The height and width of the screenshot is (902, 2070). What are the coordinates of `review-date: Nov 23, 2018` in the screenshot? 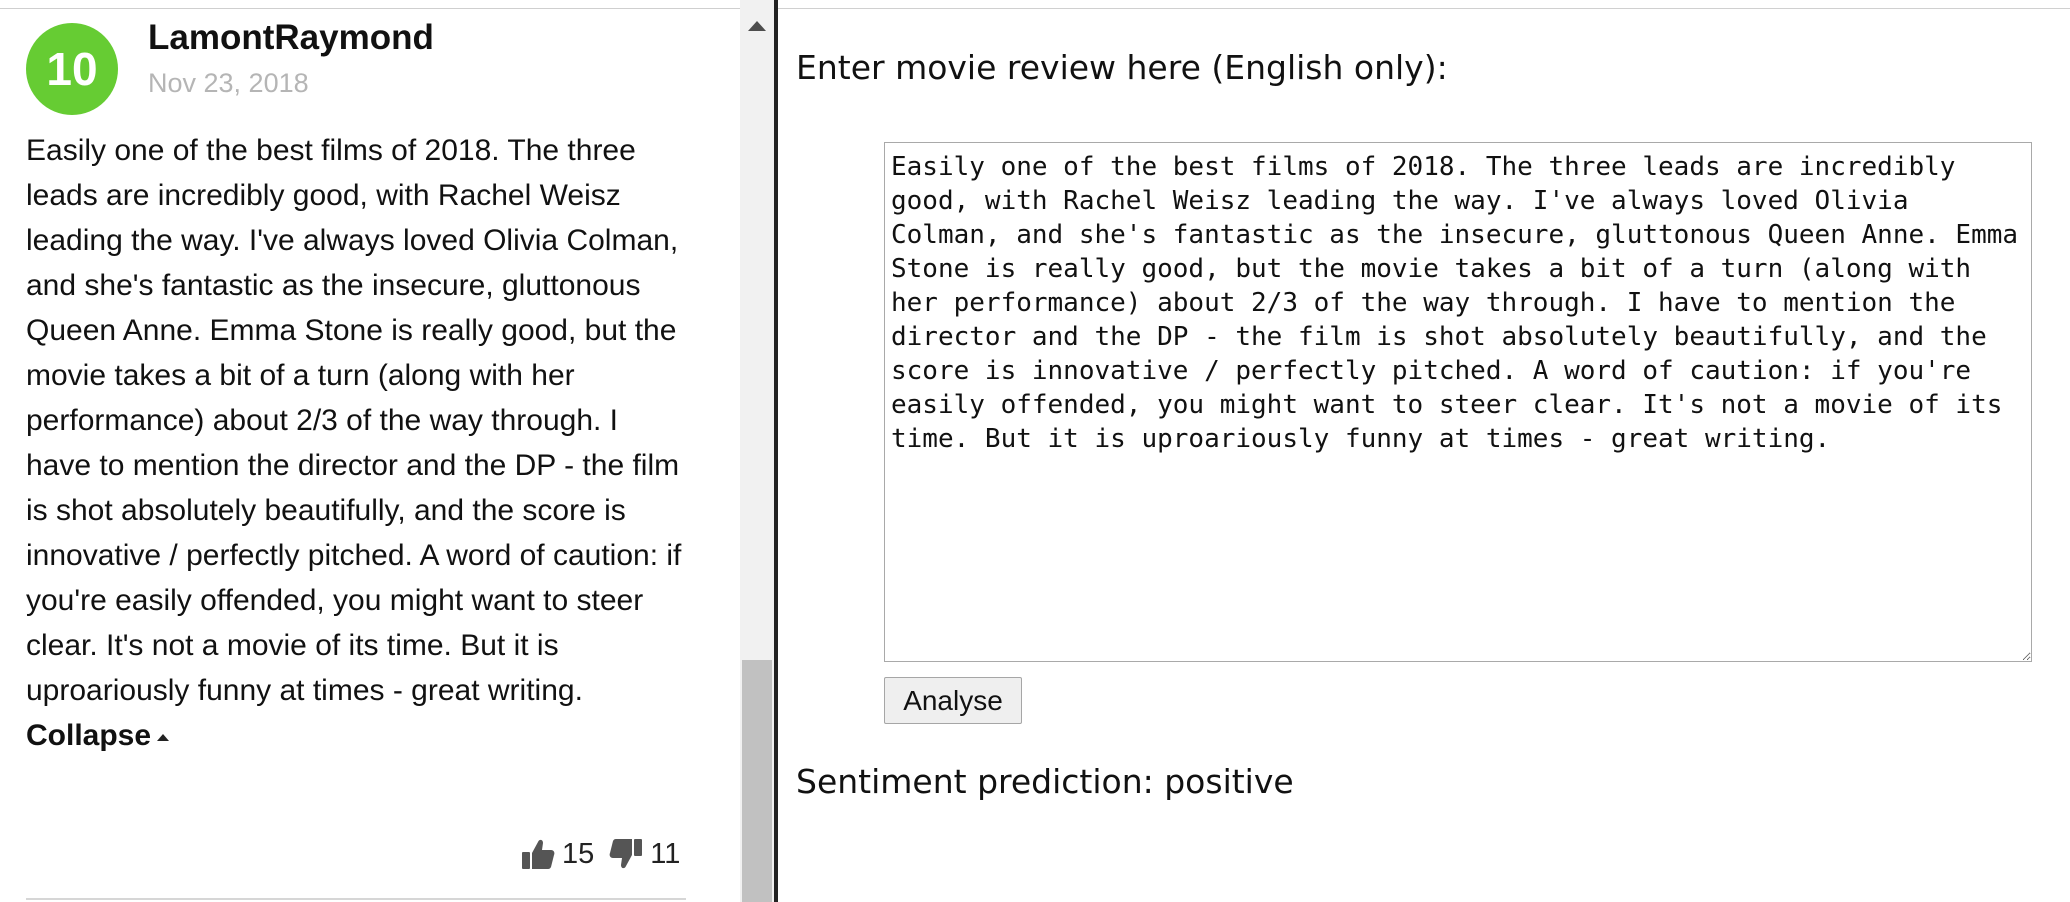 It's located at (228, 83).